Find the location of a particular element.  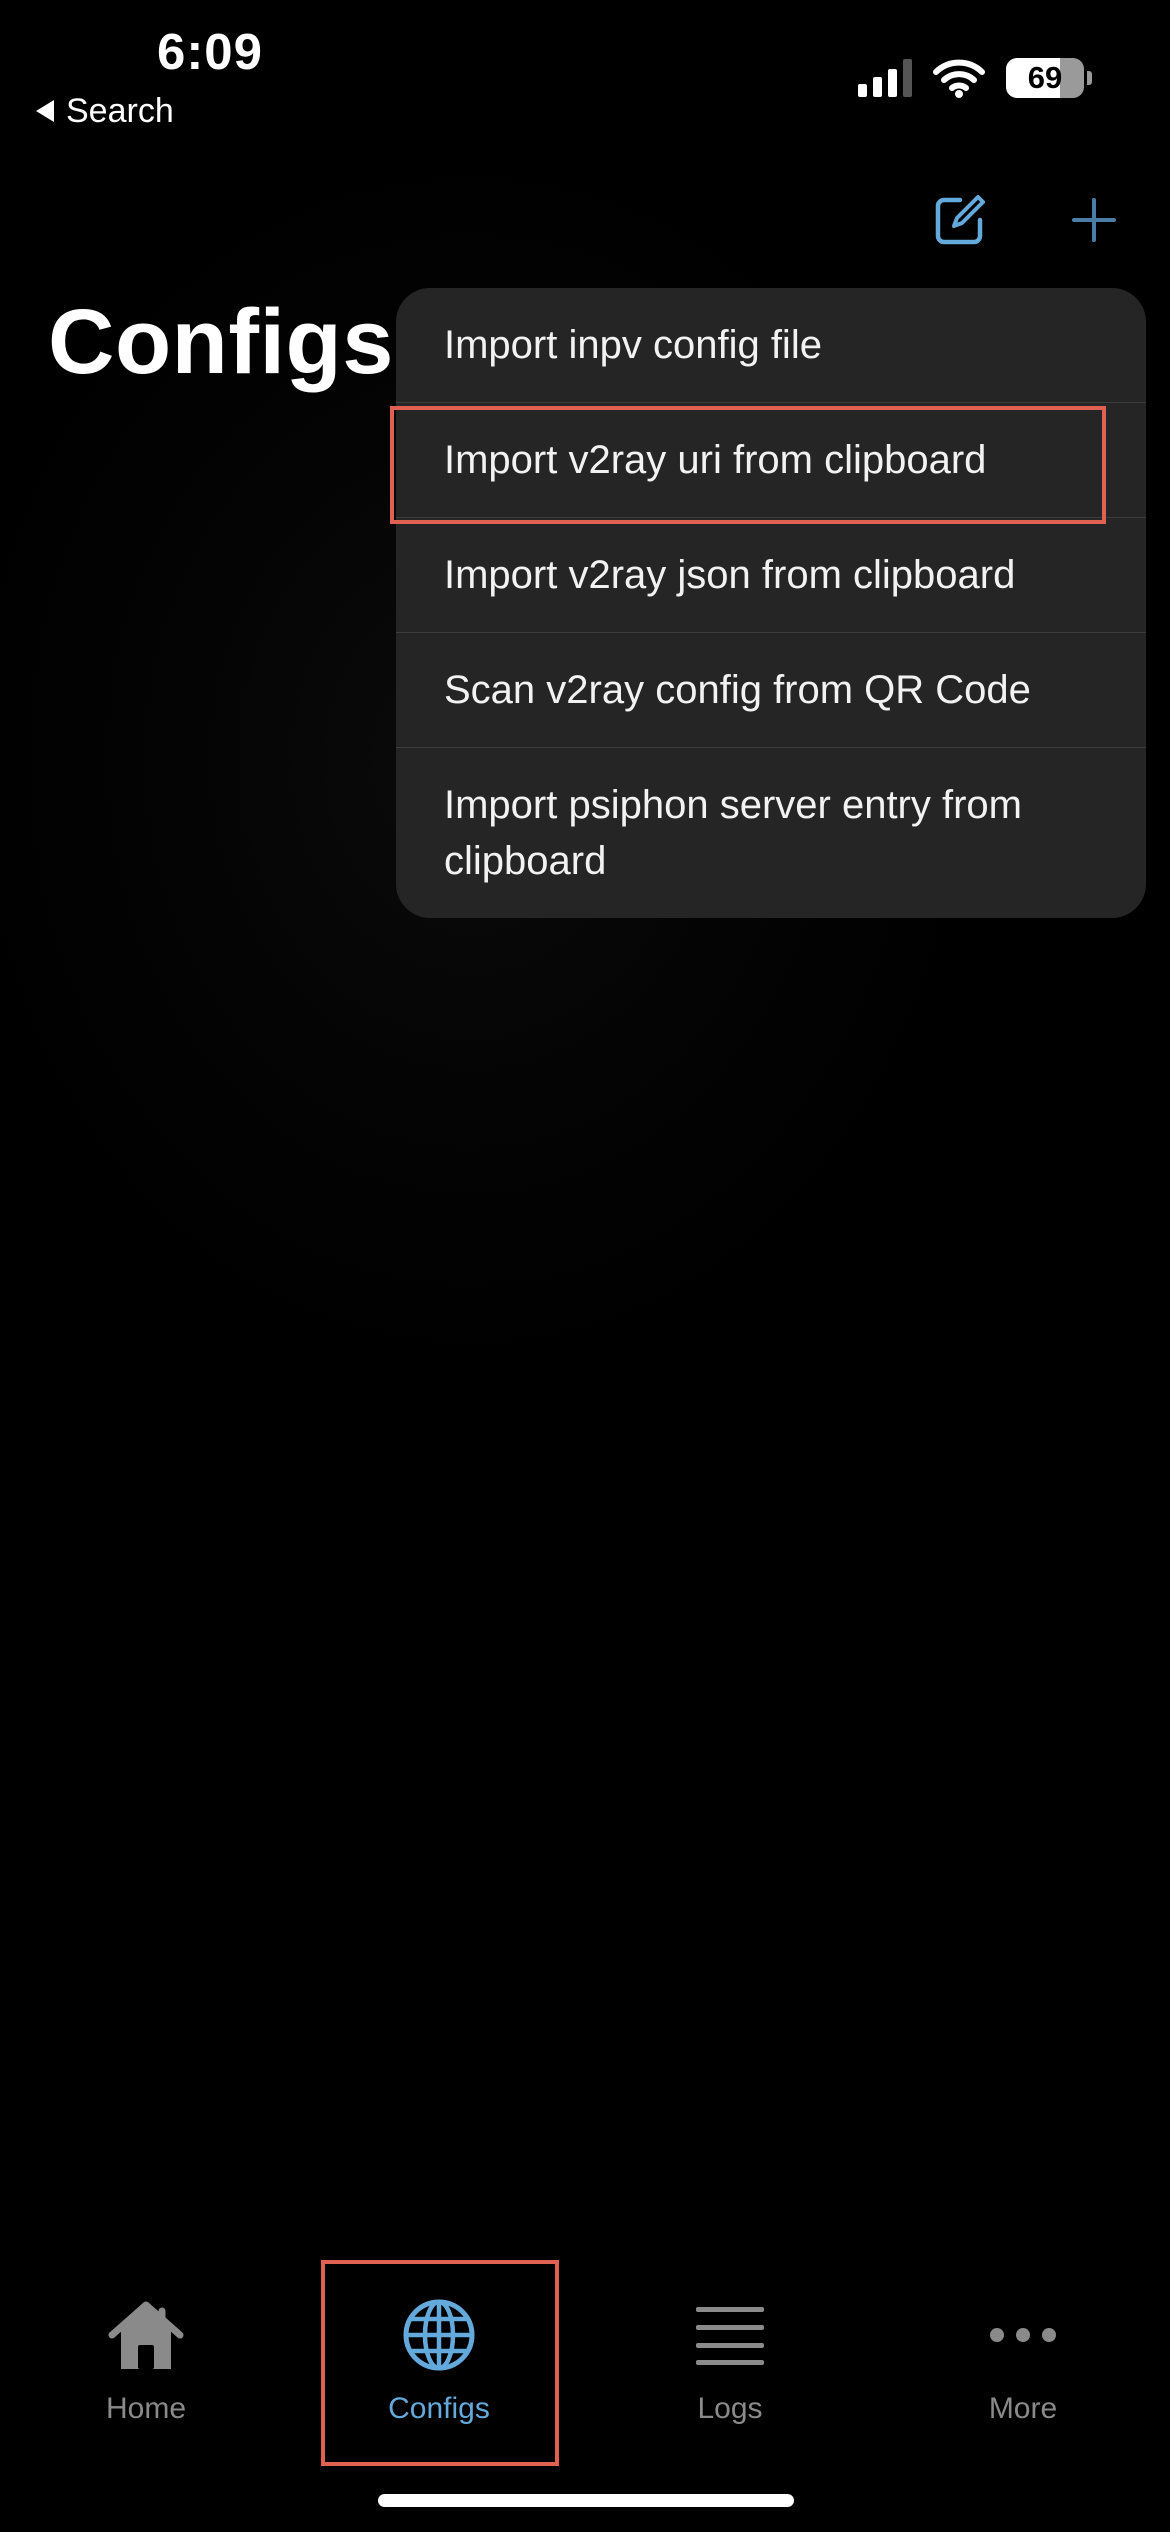

battery-icon: 69 is located at coordinates (1045, 78).